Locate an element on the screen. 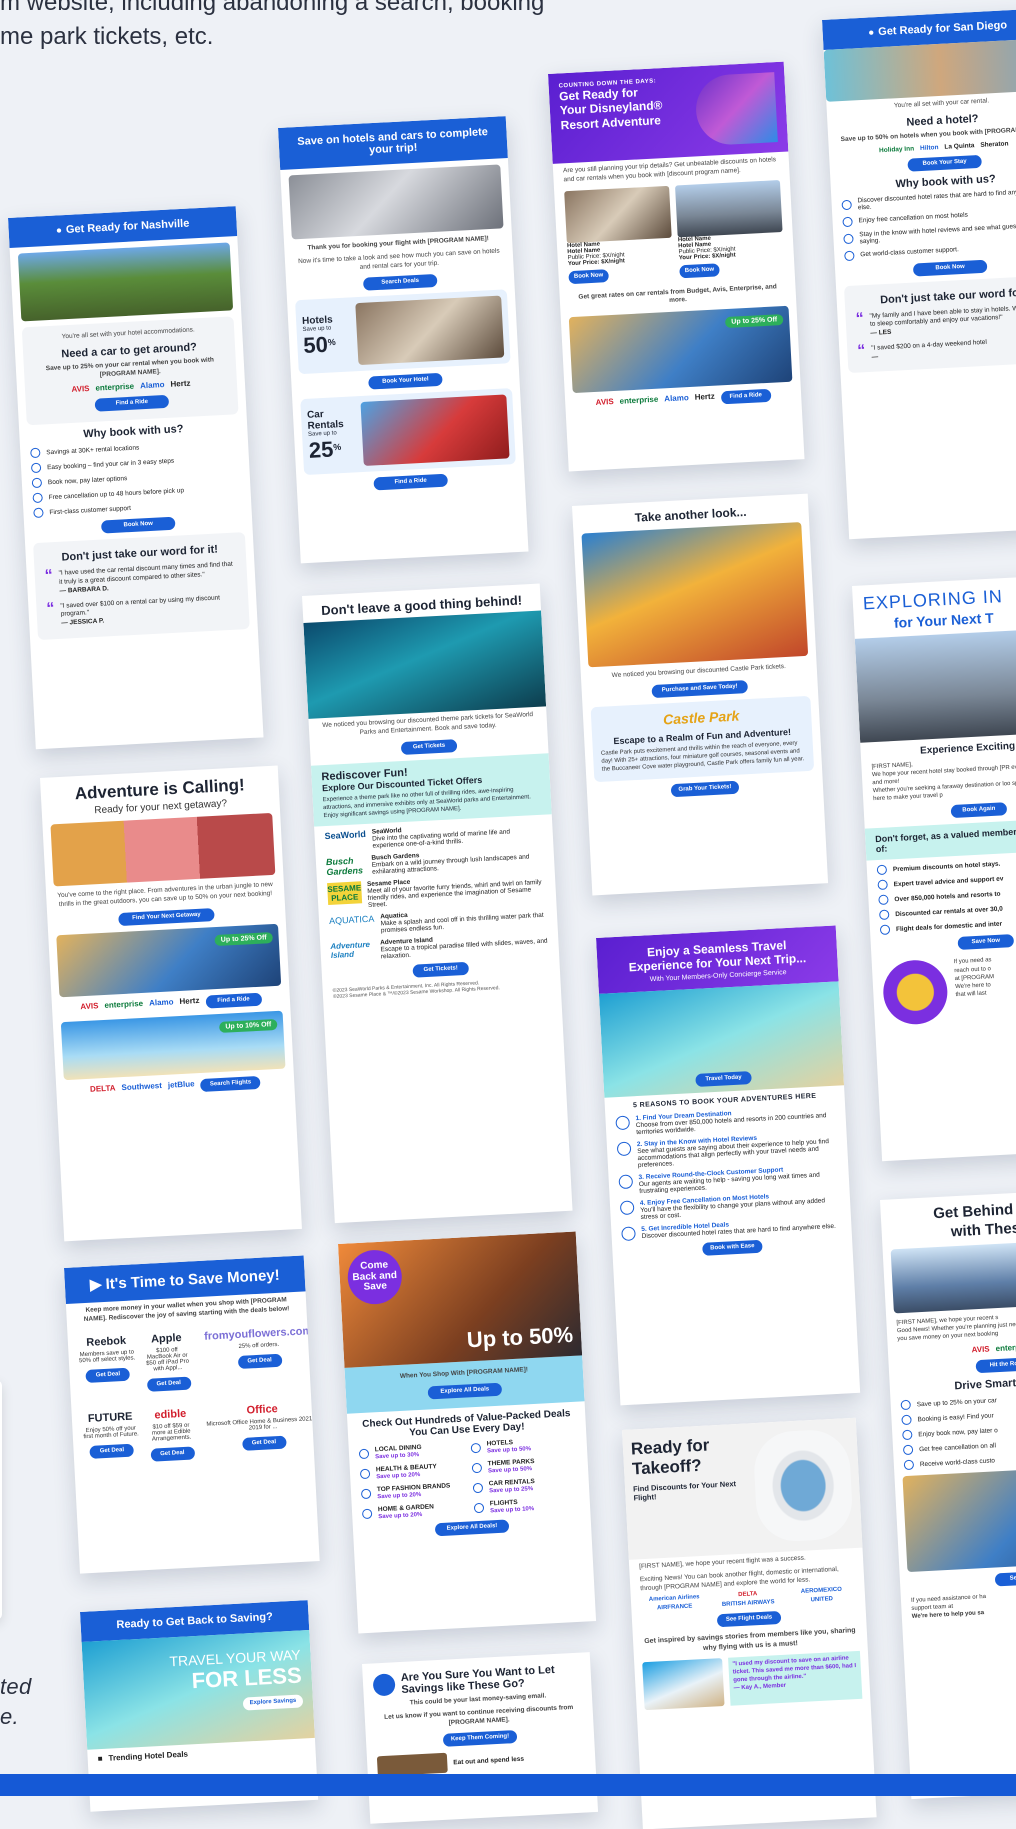  brand-logo: edible is located at coordinates (170, 1414).